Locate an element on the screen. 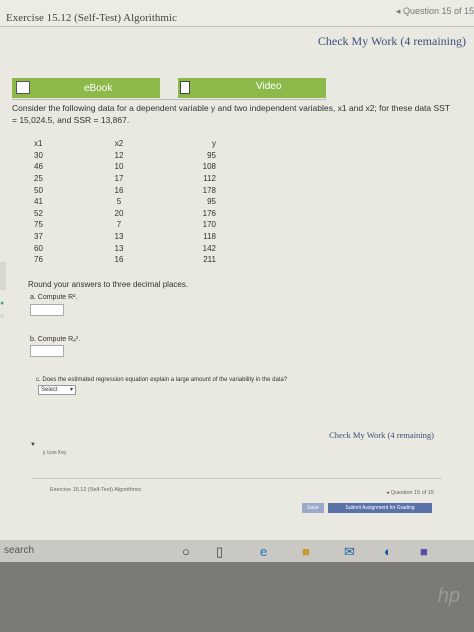 The height and width of the screenshot is (632, 474). table-cell: 7 is located at coordinates (119, 225).